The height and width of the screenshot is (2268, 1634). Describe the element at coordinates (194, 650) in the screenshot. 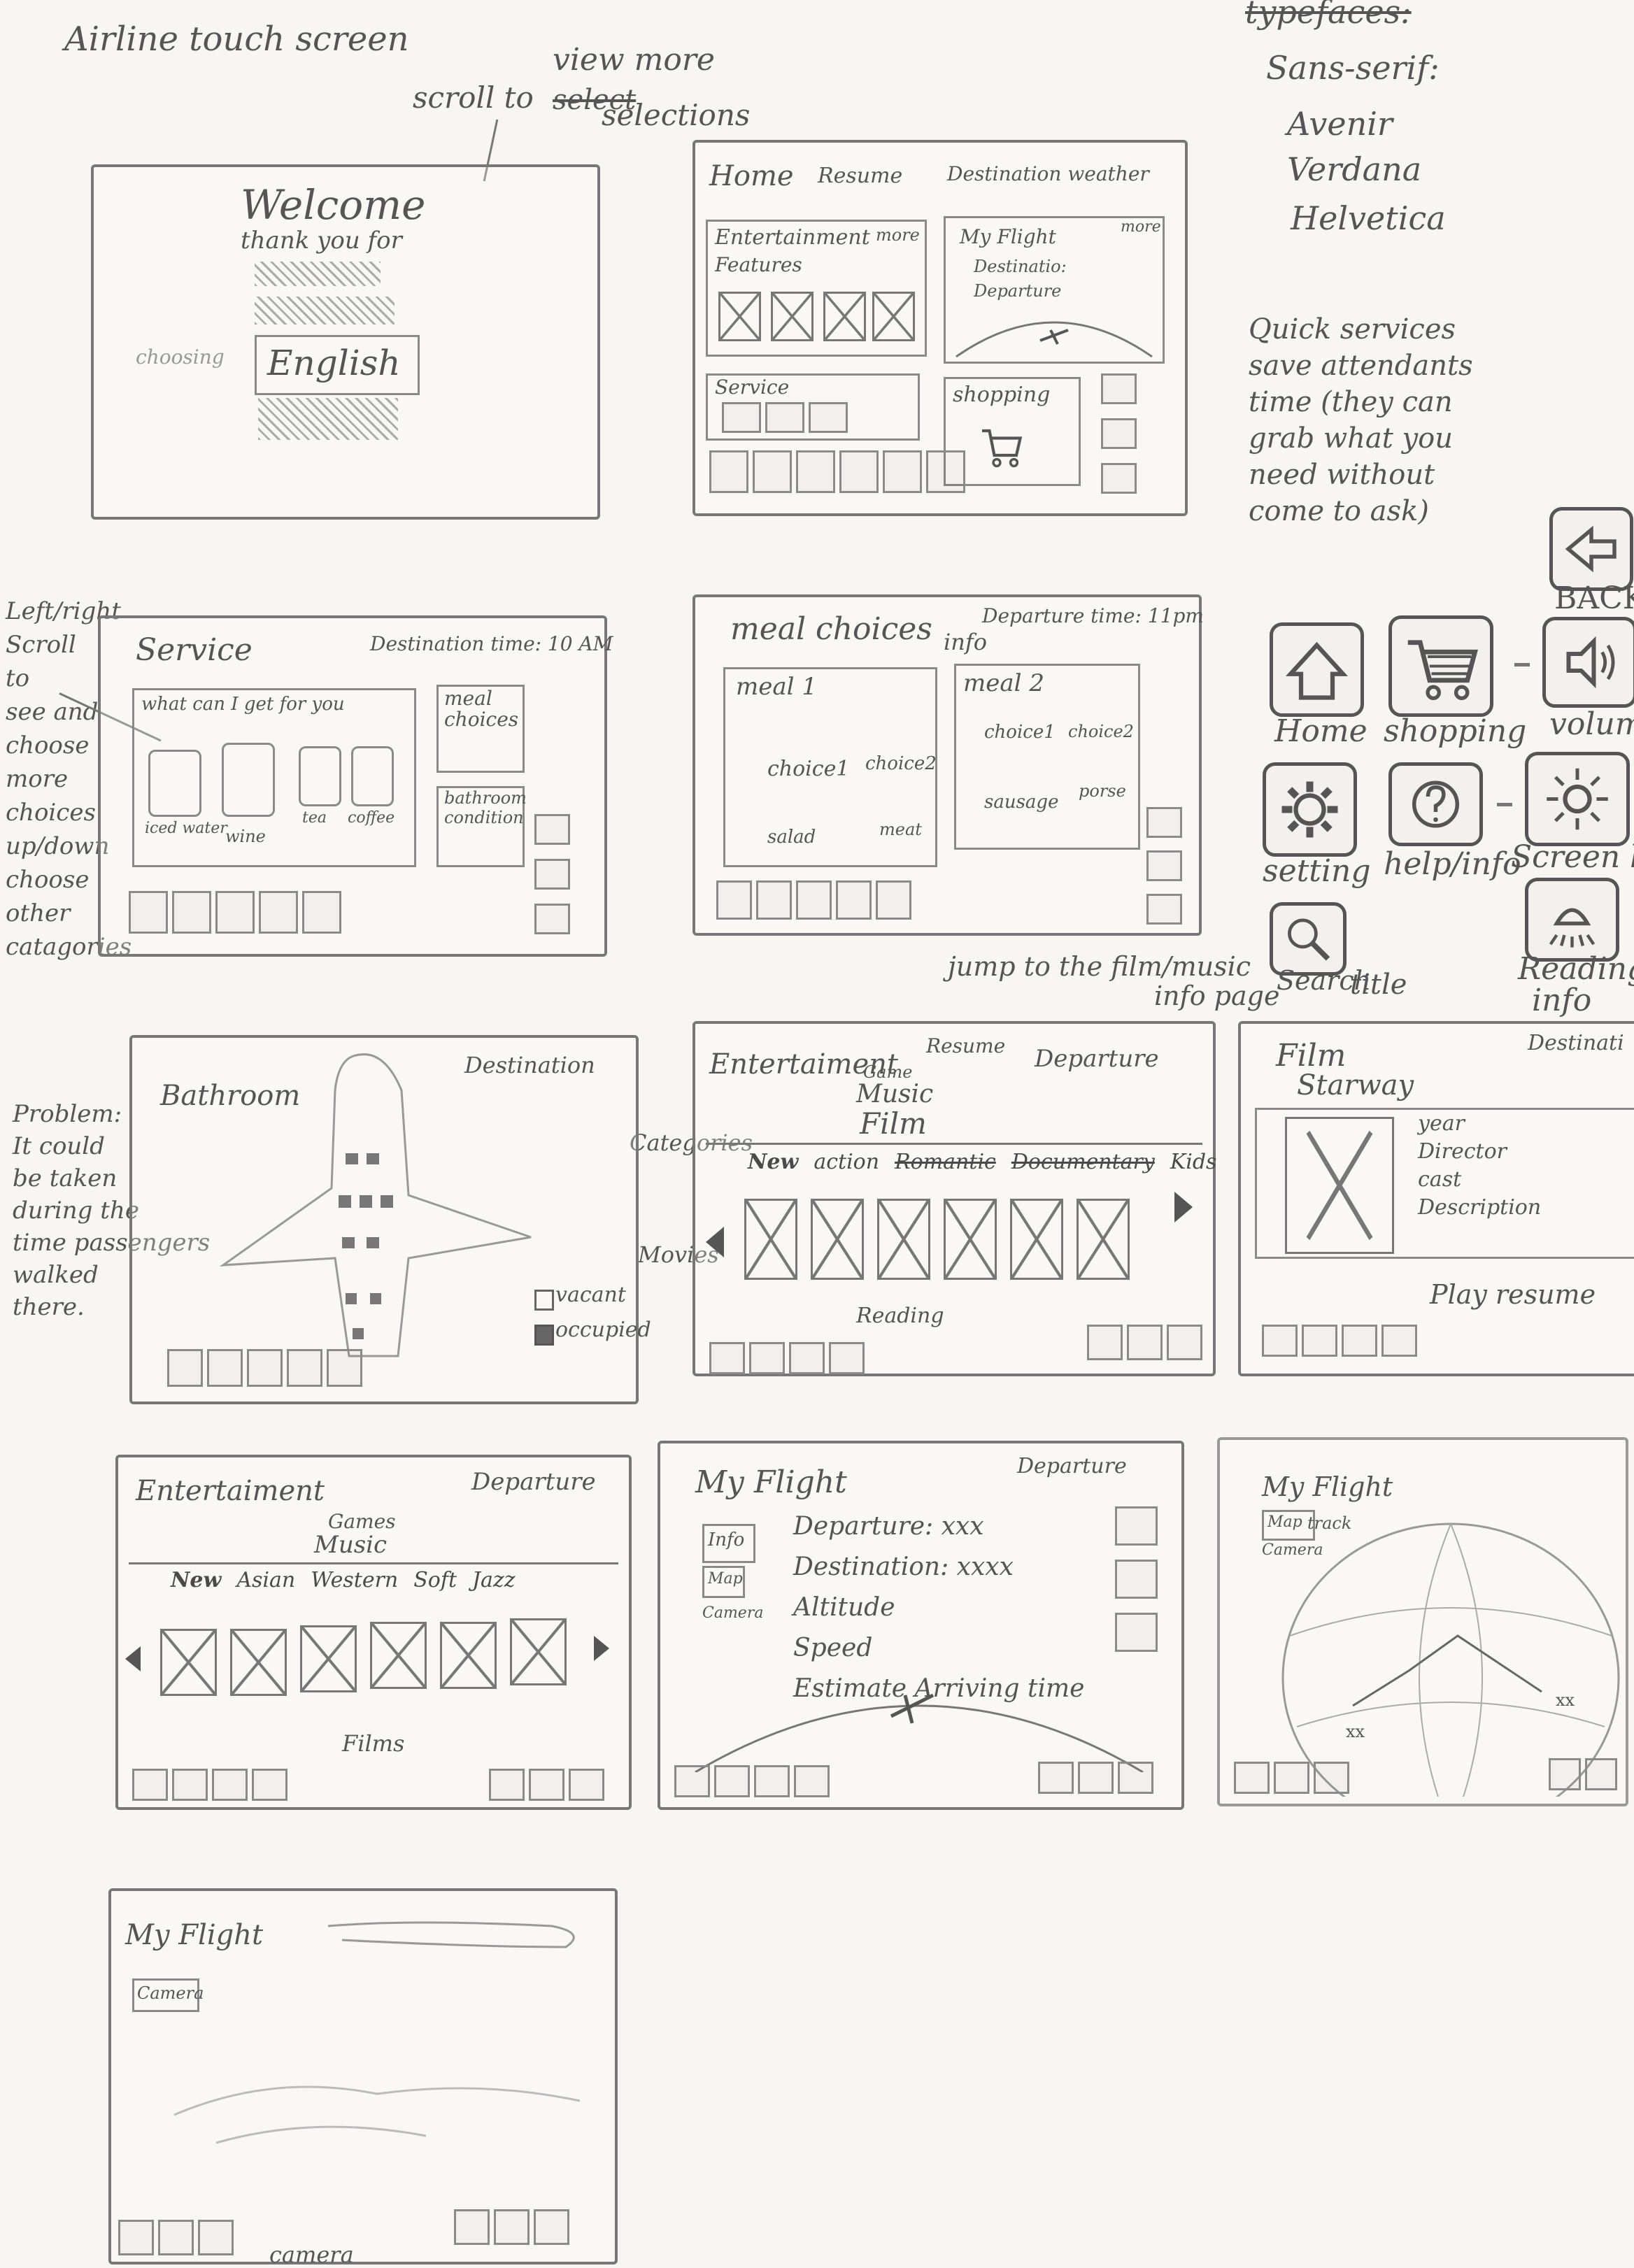

I see `service-title: Service` at that location.